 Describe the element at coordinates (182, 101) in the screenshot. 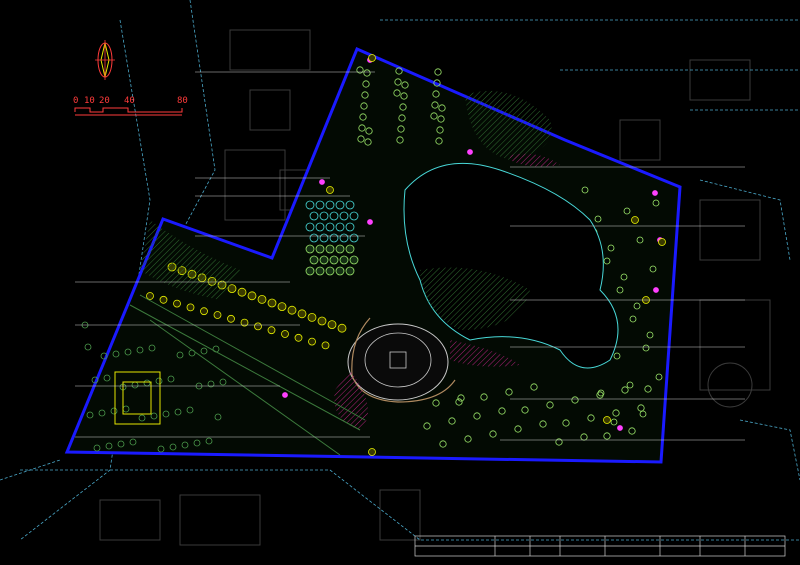

I see `scale-label-80: 80` at that location.